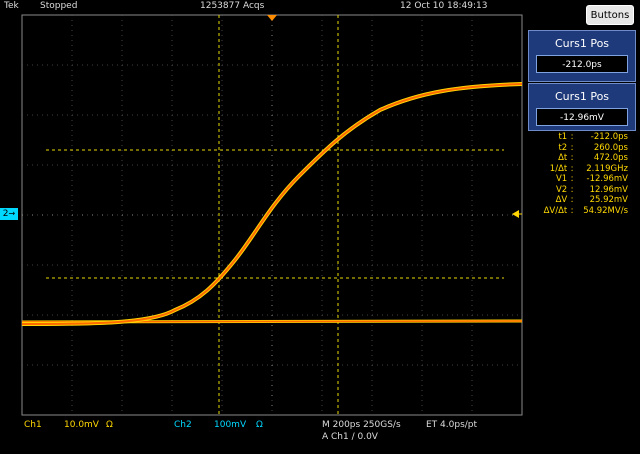  I want to click on cursor1-time-panel: Curs1 Pos -212.0ps, so click(582, 56).